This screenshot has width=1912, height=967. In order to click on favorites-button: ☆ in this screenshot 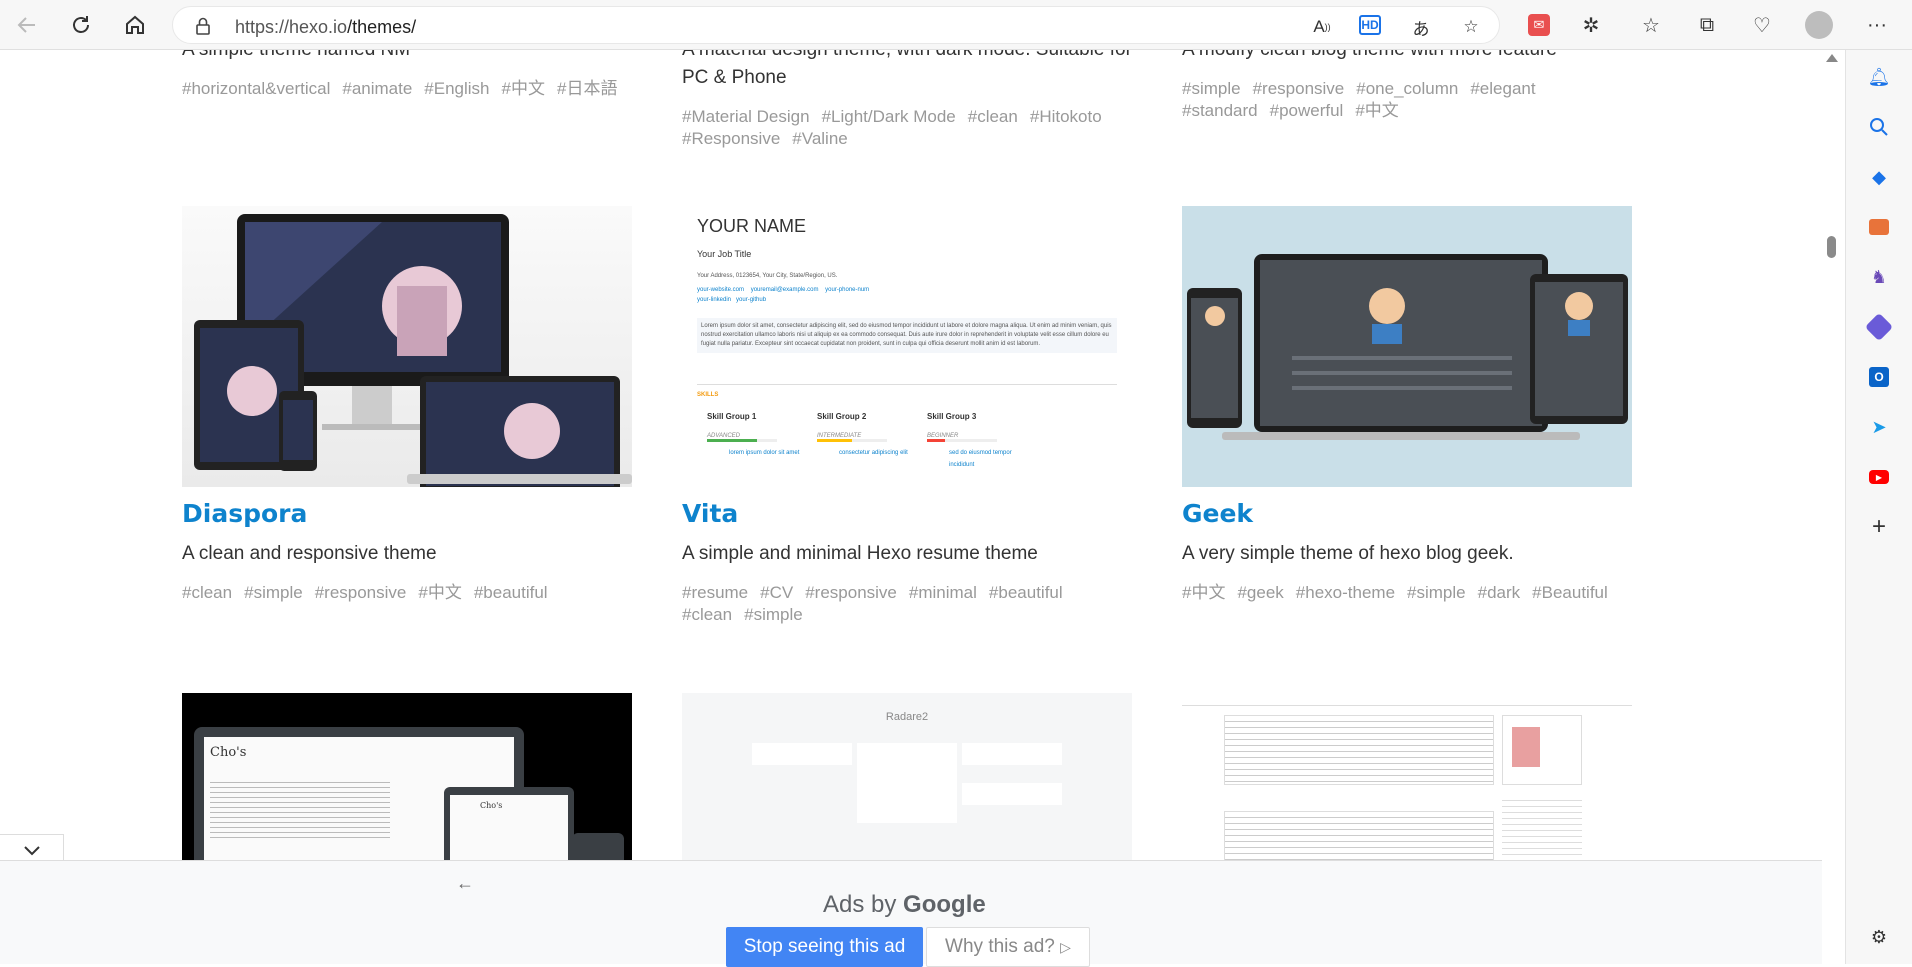, I will do `click(1651, 25)`.